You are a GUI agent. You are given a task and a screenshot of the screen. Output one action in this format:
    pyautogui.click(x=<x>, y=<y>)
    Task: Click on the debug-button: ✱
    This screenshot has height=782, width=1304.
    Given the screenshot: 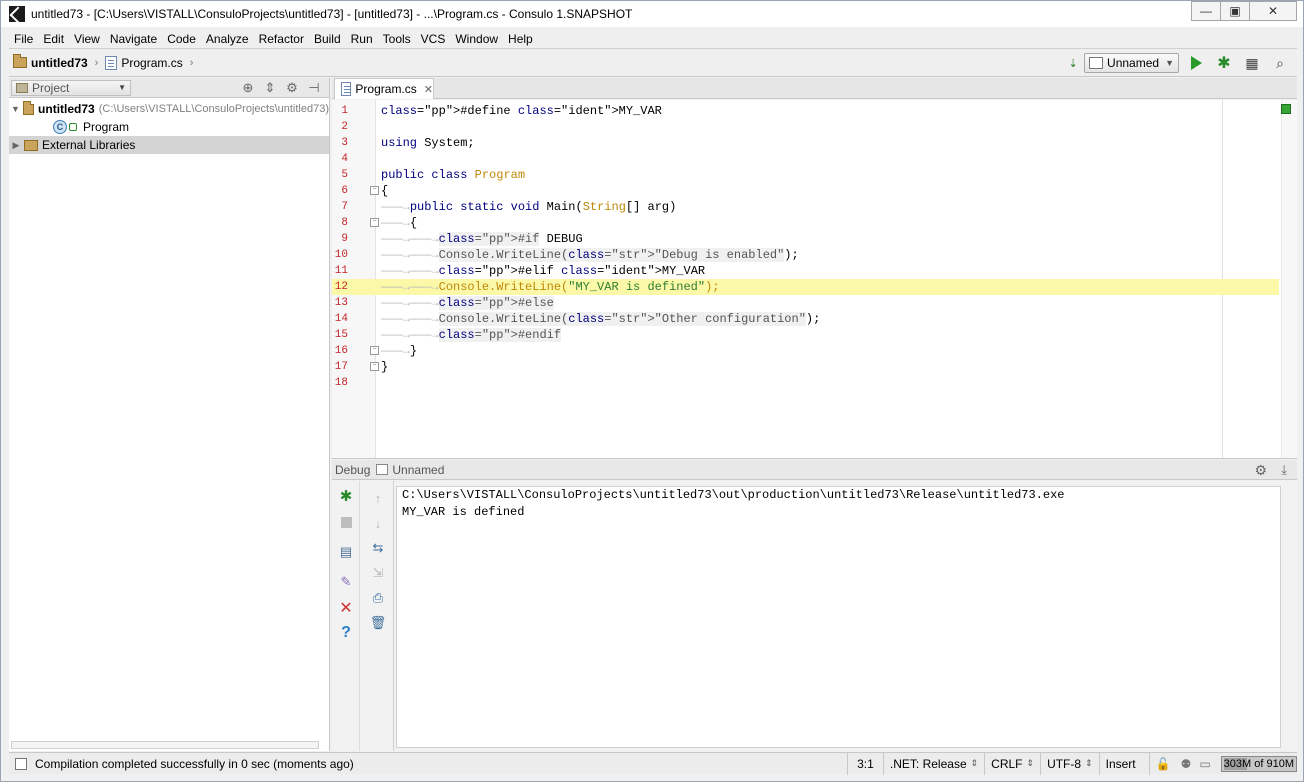 What is the action you would take?
    pyautogui.click(x=1224, y=63)
    